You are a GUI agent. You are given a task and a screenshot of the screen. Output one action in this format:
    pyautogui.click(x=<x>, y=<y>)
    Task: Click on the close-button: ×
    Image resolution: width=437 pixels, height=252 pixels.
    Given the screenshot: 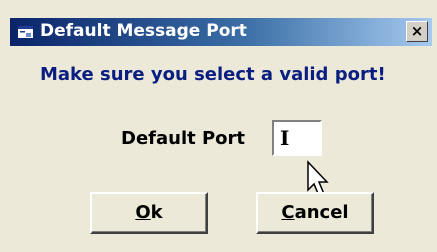 What is the action you would take?
    pyautogui.click(x=417, y=31)
    